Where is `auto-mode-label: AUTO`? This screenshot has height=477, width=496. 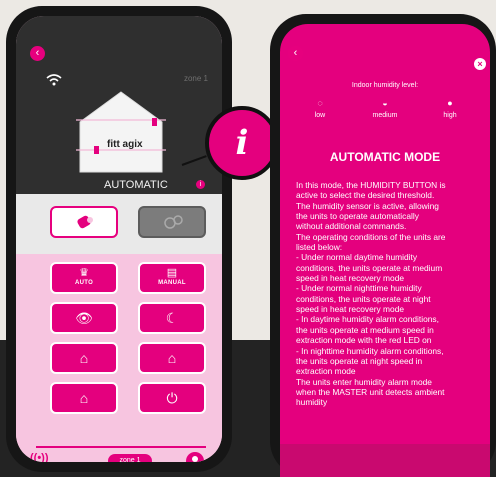 auto-mode-label: AUTO is located at coordinates (84, 283).